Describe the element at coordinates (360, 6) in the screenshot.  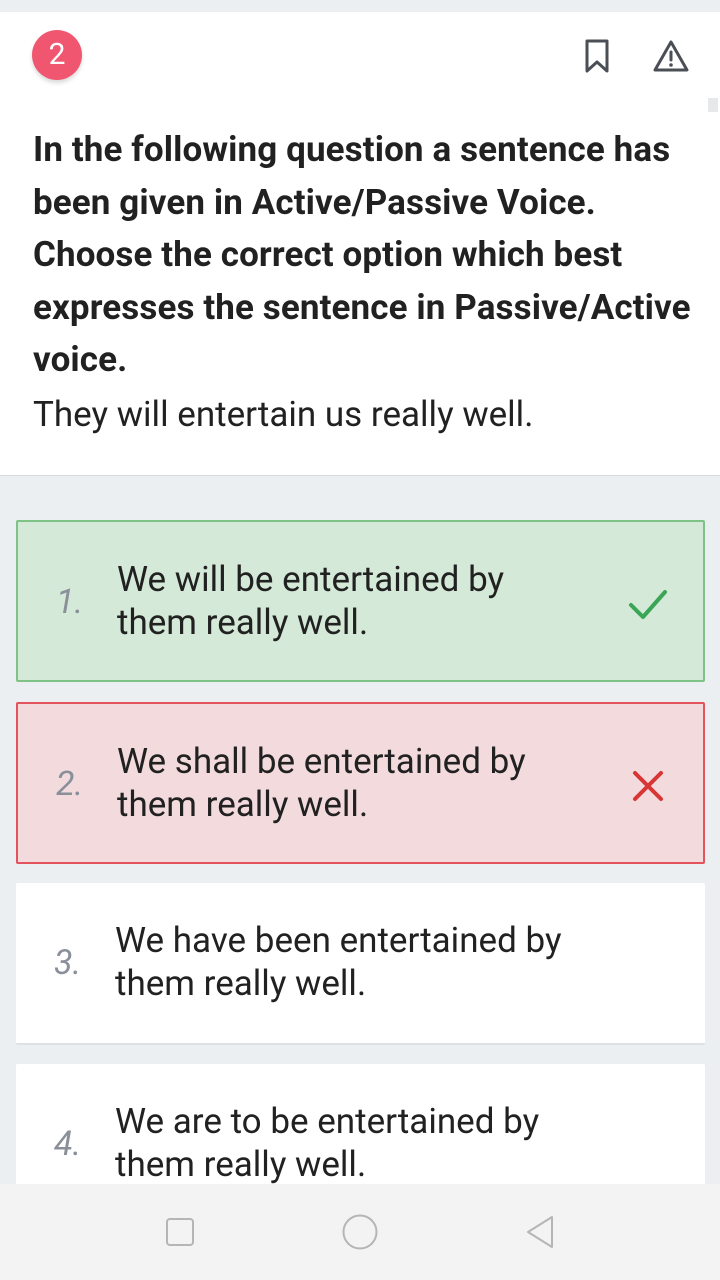
I see `status-strip` at that location.